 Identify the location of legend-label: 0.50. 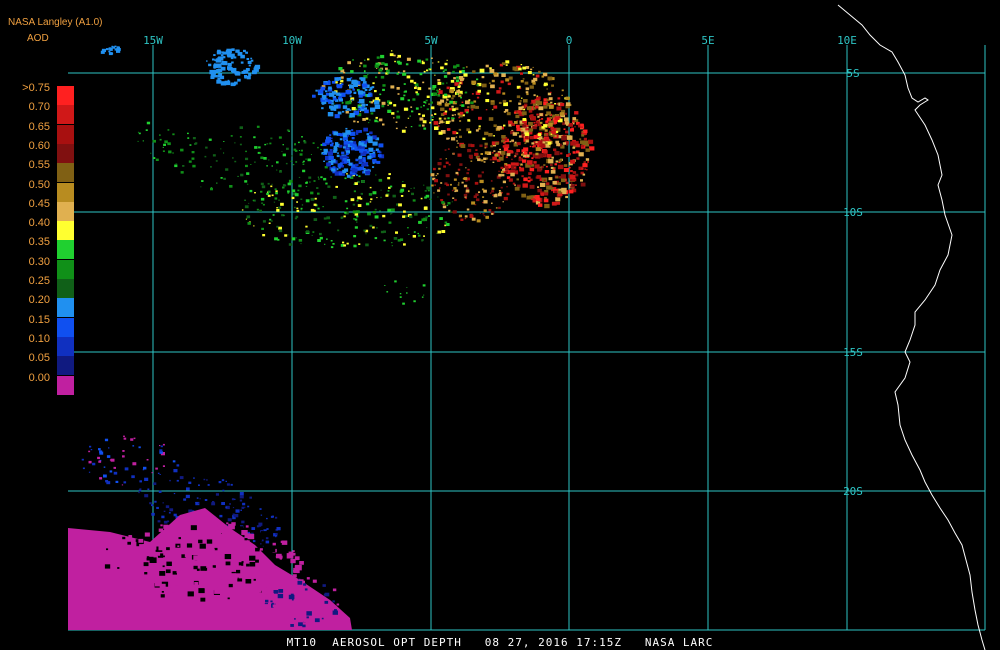
(39, 184).